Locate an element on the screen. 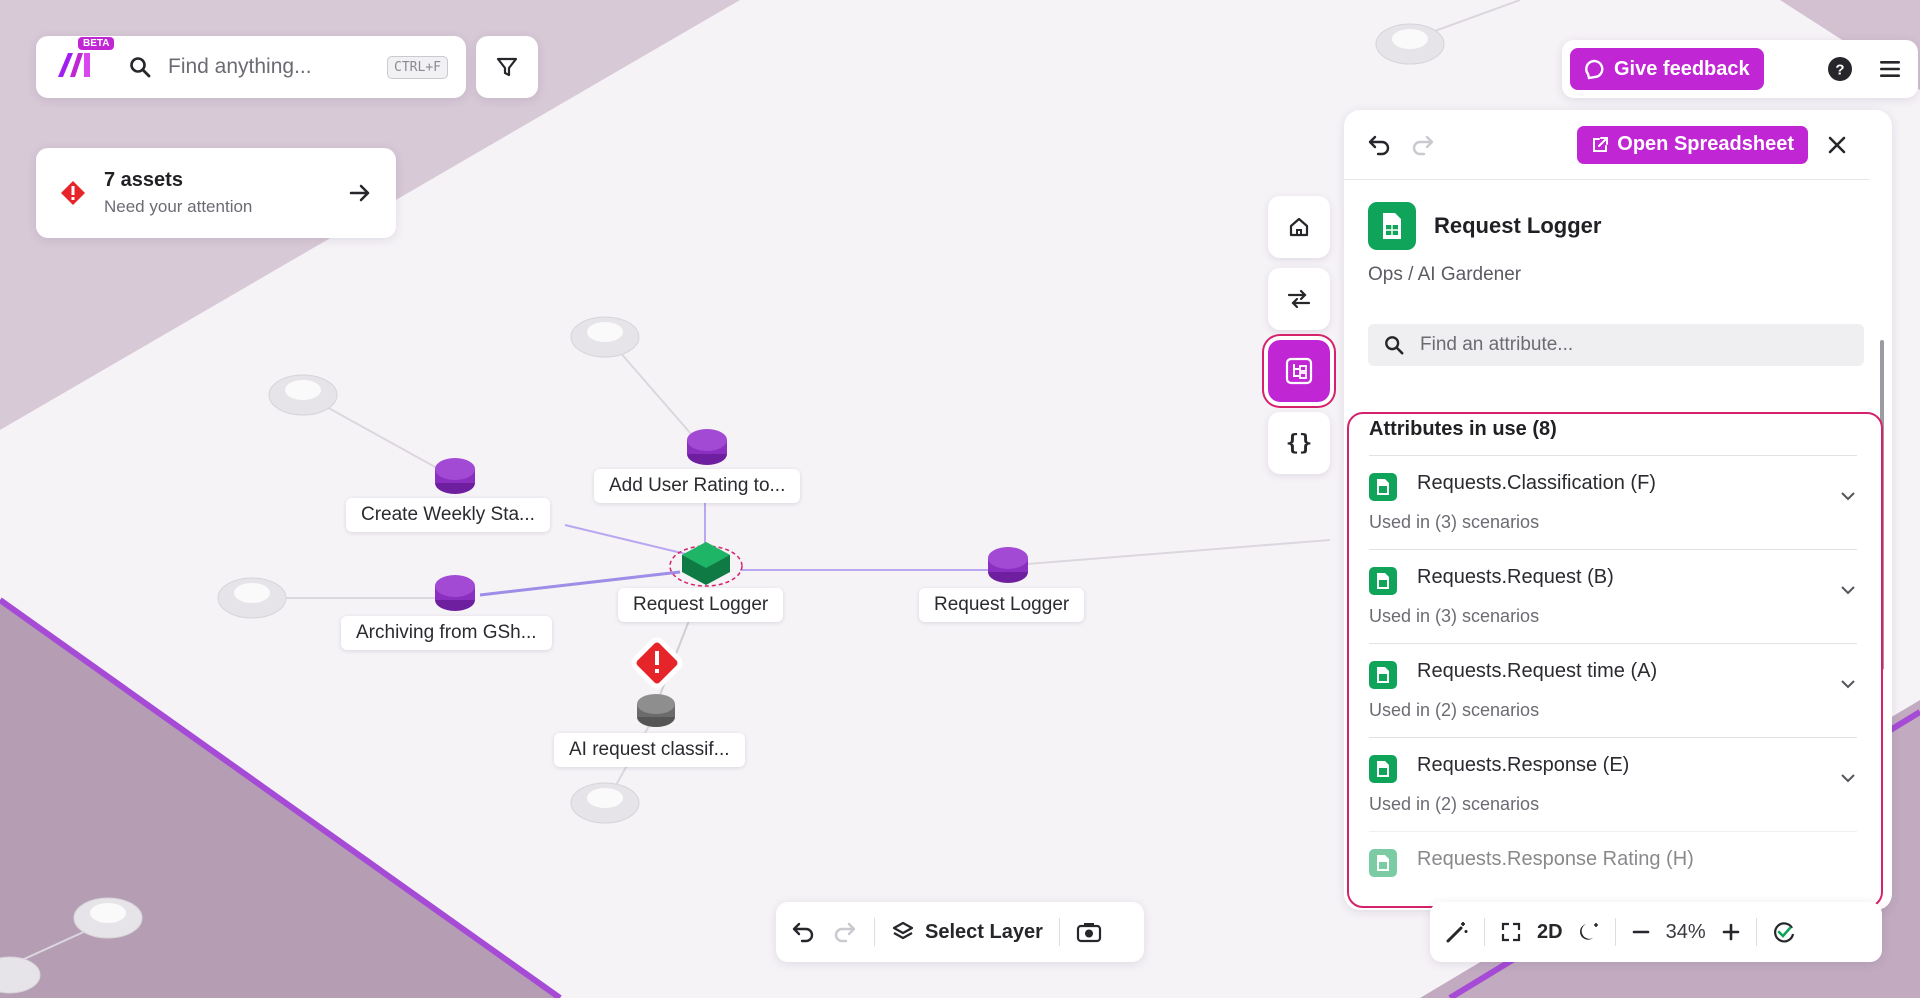 This screenshot has width=1920, height=998. panel-header: Request Logger is located at coordinates (1618, 215).